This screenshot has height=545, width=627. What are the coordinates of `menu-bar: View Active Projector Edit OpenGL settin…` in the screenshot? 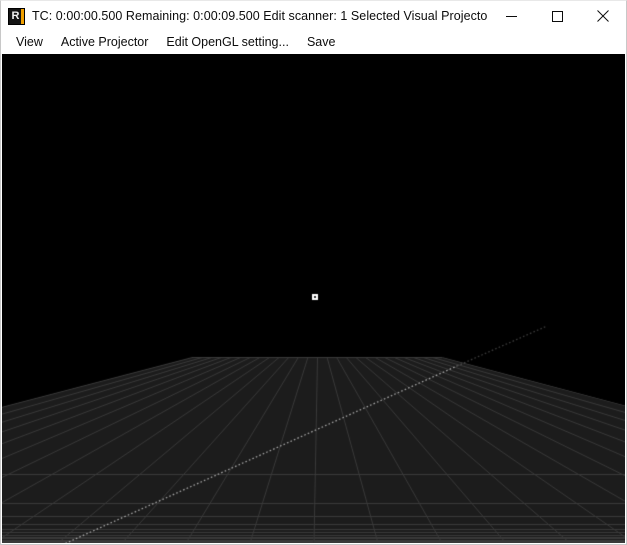 It's located at (313, 42).